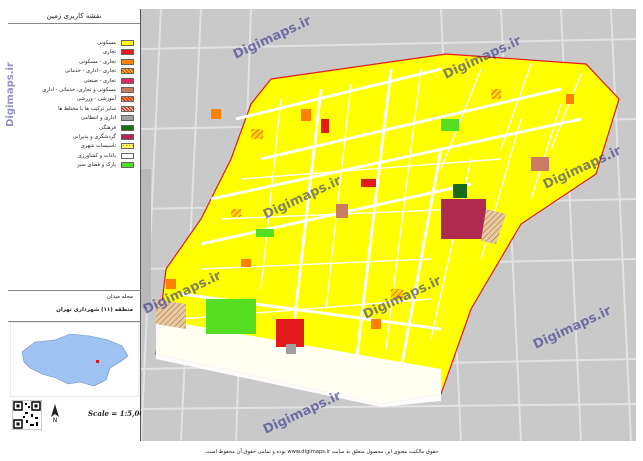 The image size is (643, 461). What do you see at coordinates (75, 128) in the screenshot?
I see `legend-item: فرهنگی` at bounding box center [75, 128].